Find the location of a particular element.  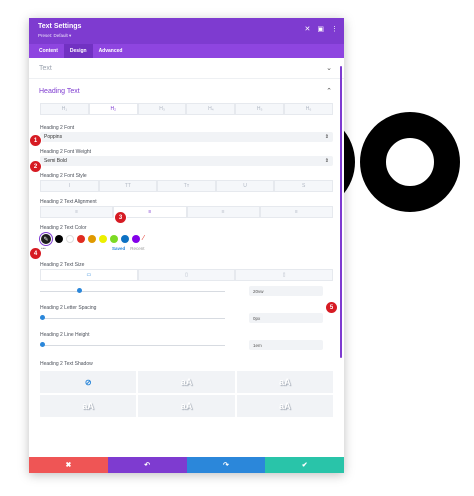

heading-tab-h1: H₁ is located at coordinates (64, 109).